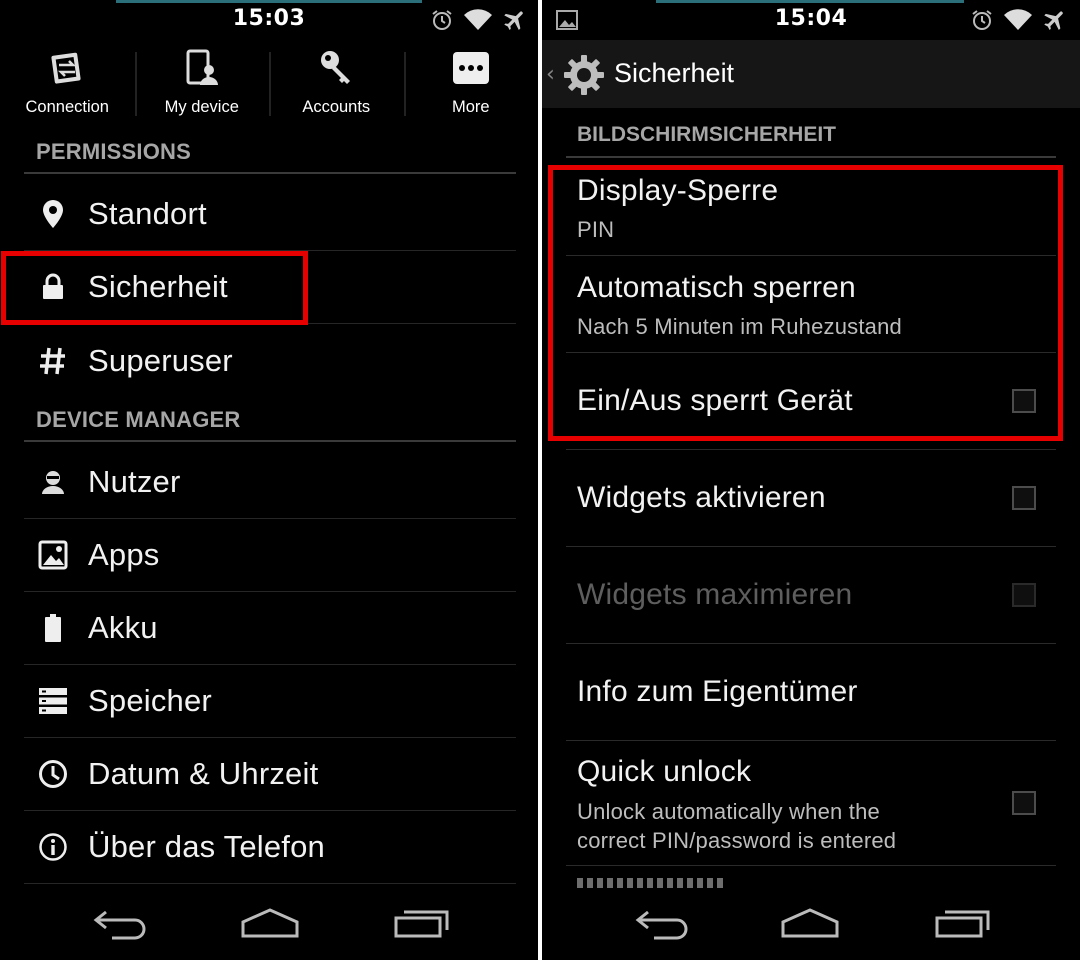 The image size is (1080, 960). Describe the element at coordinates (67, 107) in the screenshot. I see `tab-label: Connection` at that location.